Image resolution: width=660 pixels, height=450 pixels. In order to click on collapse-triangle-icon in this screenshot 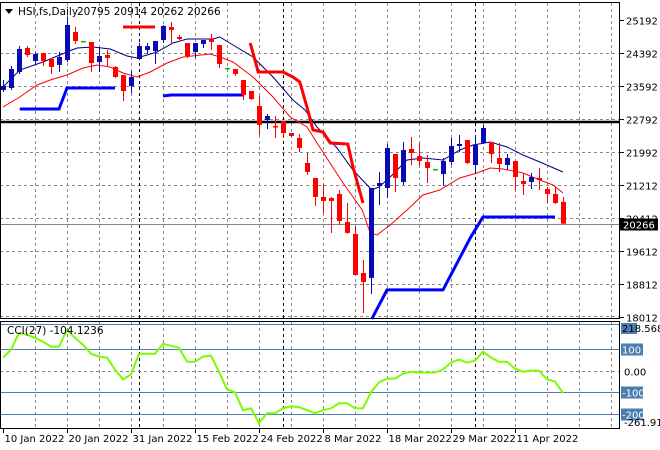, I will do `click(9, 11)`.